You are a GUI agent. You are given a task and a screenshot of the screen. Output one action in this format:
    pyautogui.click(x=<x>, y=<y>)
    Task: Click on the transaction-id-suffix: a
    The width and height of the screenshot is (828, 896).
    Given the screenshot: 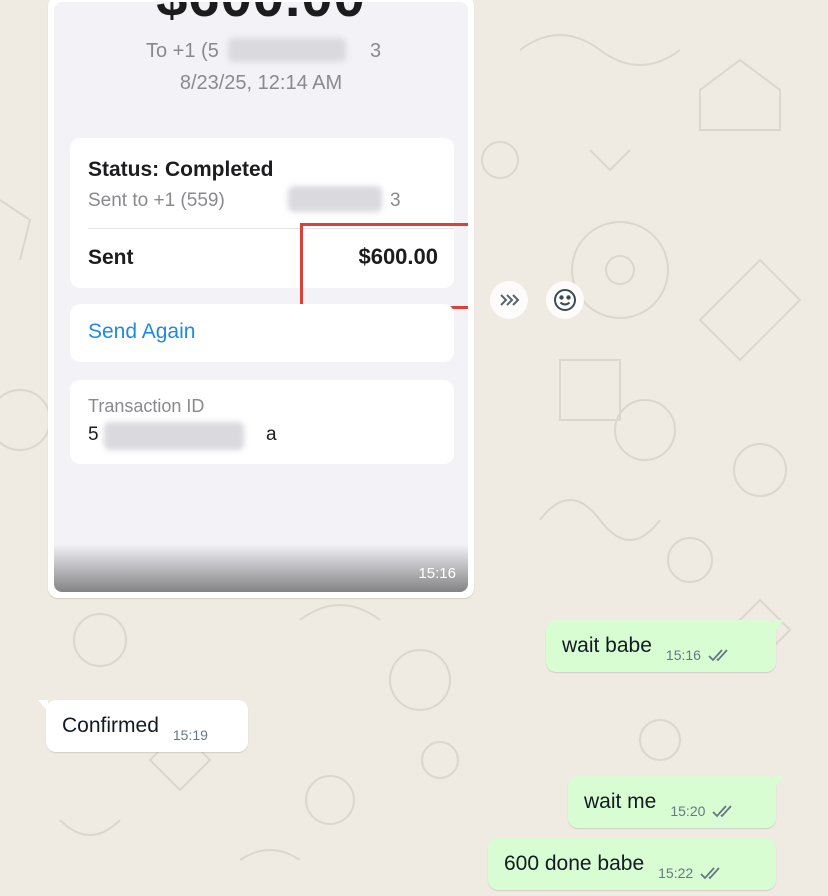 What is the action you would take?
    pyautogui.click(x=271, y=434)
    